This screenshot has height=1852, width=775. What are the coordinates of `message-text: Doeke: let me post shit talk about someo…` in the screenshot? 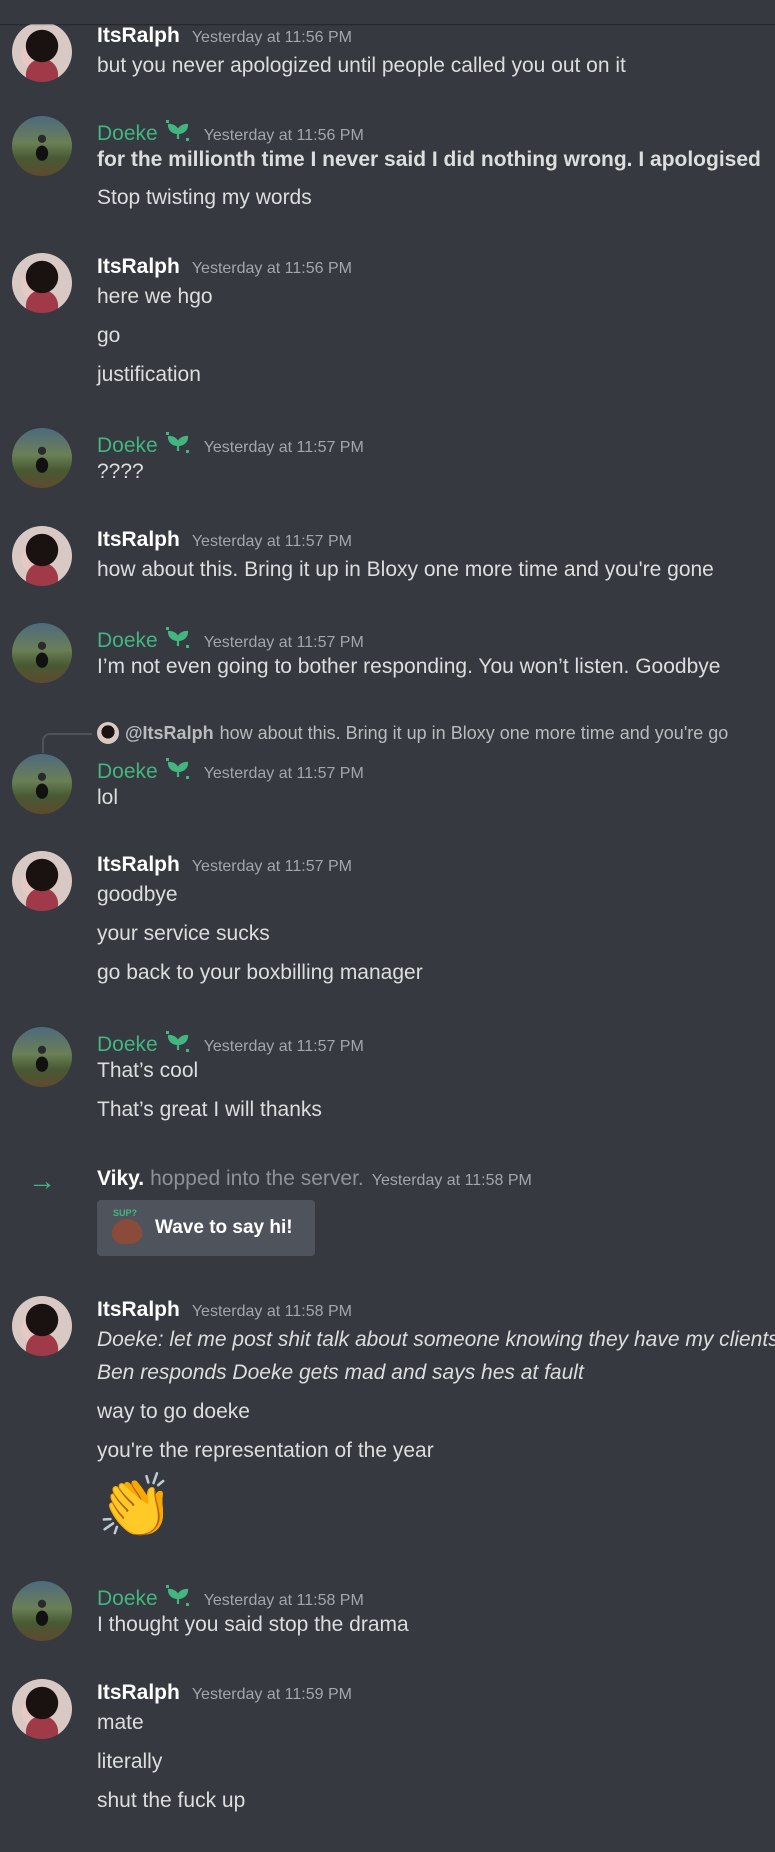 It's located at (436, 1339).